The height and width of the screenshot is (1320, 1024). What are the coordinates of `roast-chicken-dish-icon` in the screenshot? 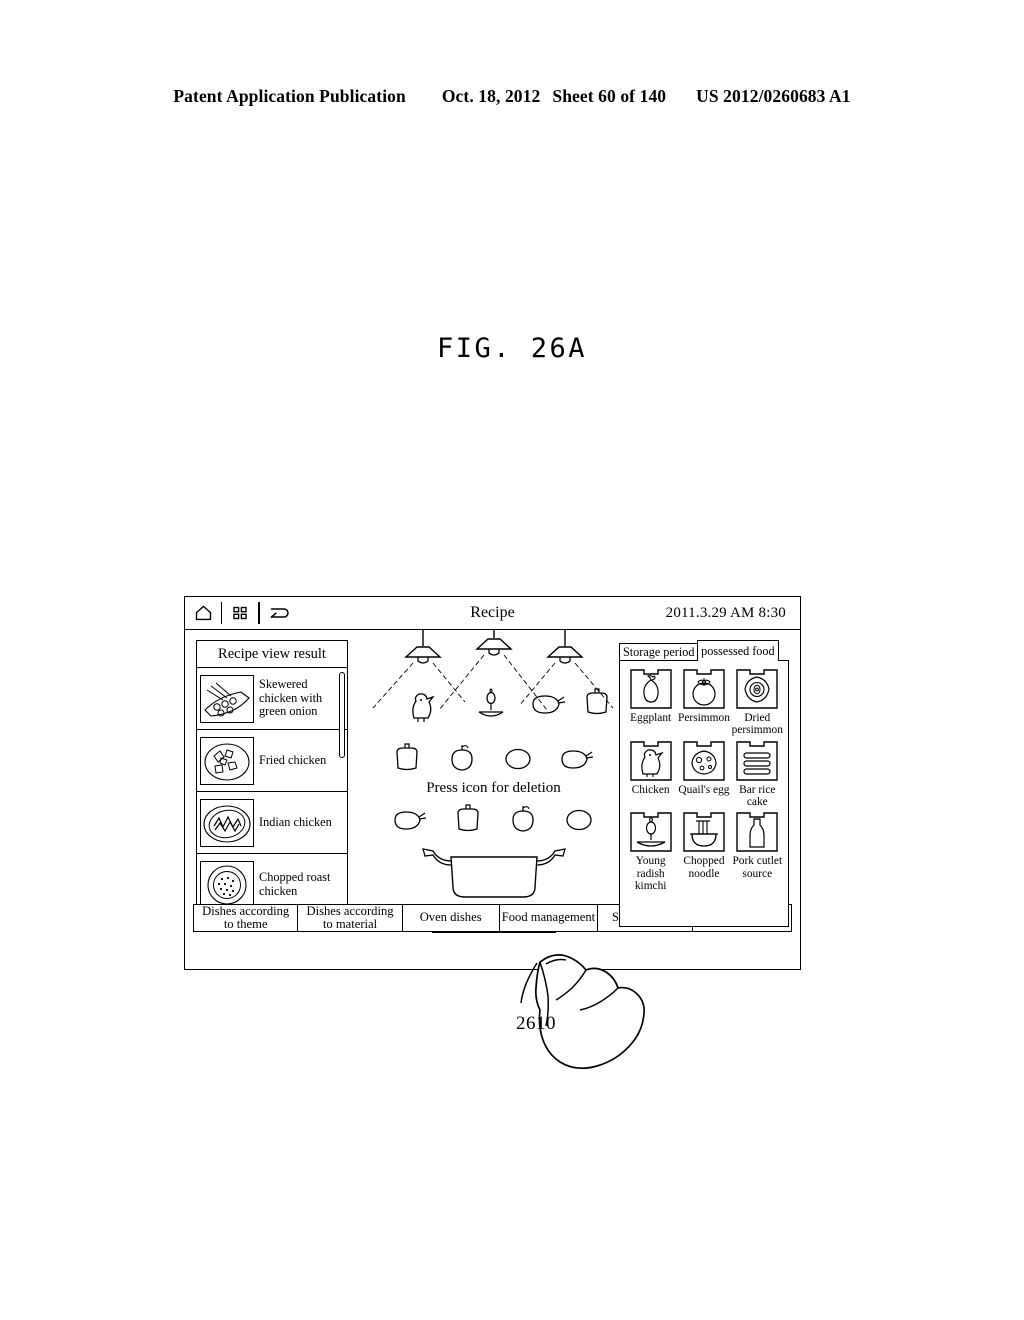 It's located at (227, 884).